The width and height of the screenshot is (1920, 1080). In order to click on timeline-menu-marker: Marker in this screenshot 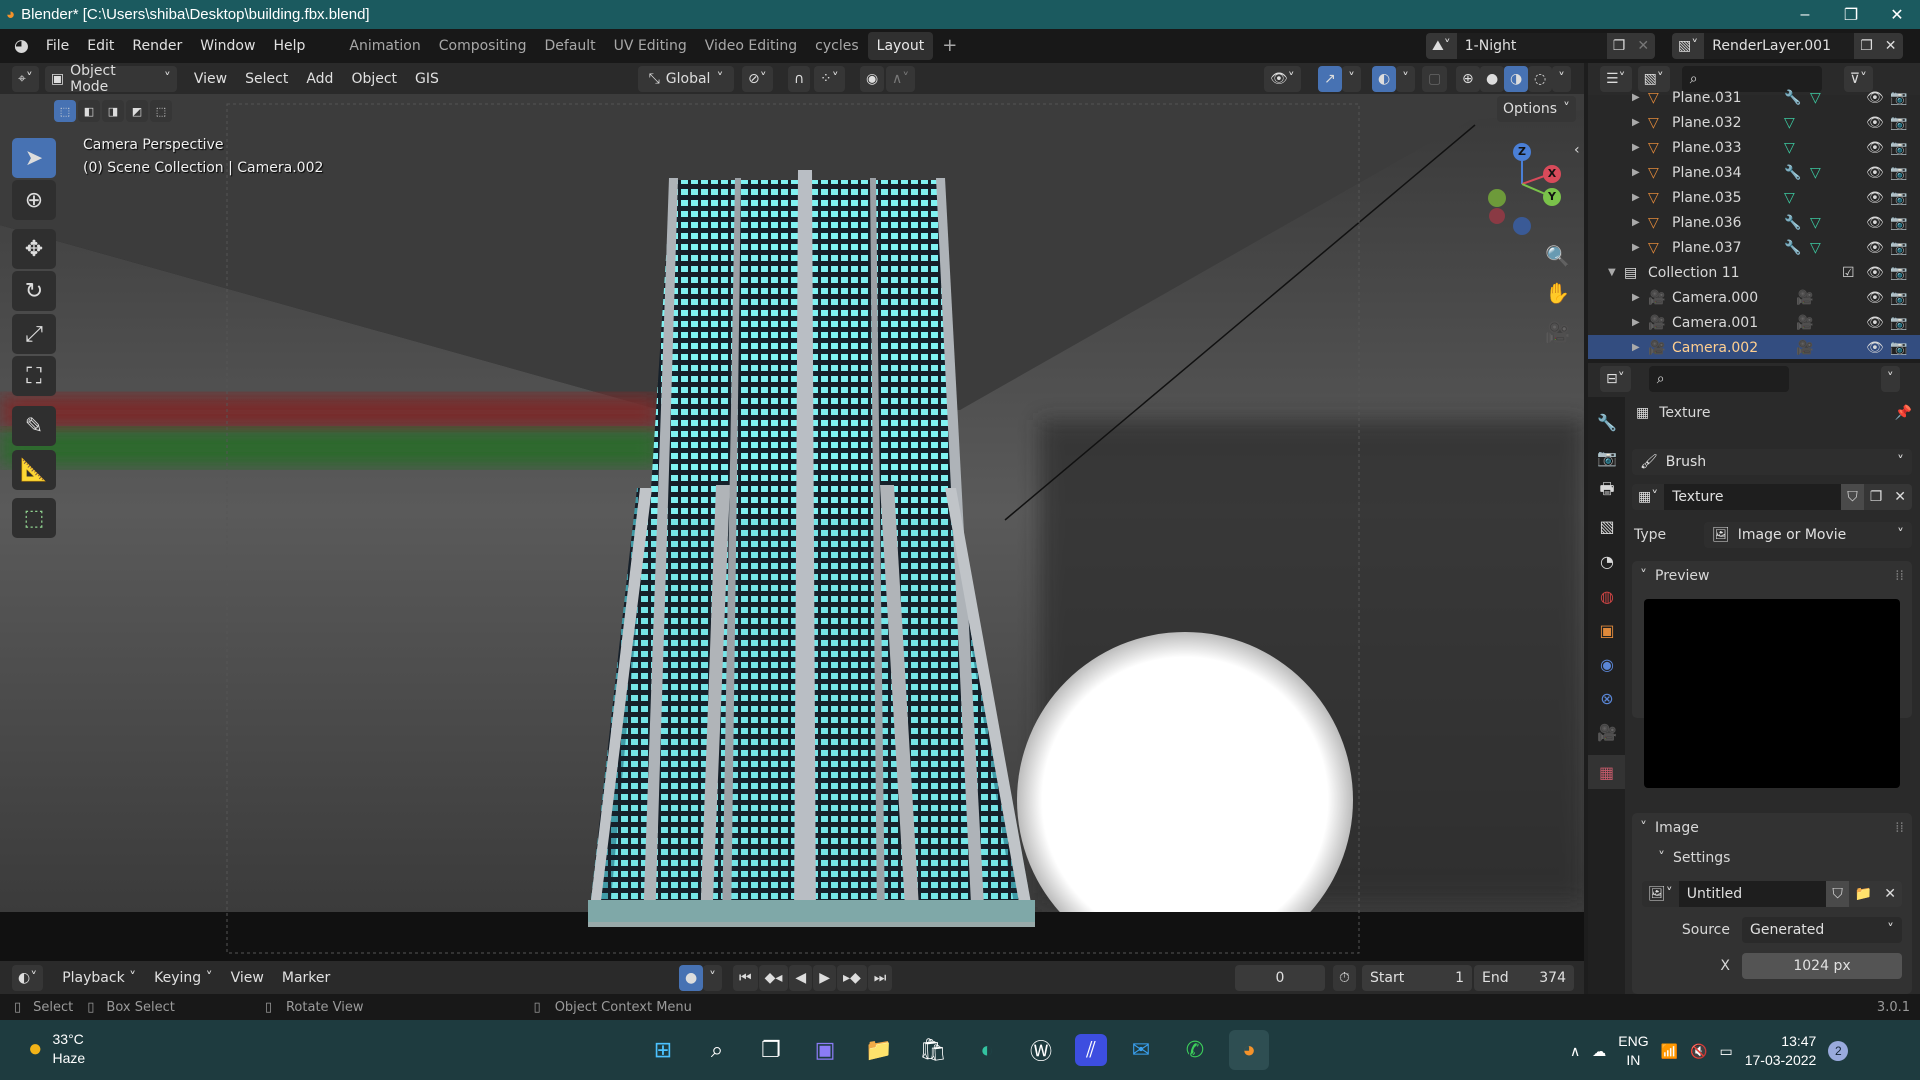, I will do `click(306, 978)`.